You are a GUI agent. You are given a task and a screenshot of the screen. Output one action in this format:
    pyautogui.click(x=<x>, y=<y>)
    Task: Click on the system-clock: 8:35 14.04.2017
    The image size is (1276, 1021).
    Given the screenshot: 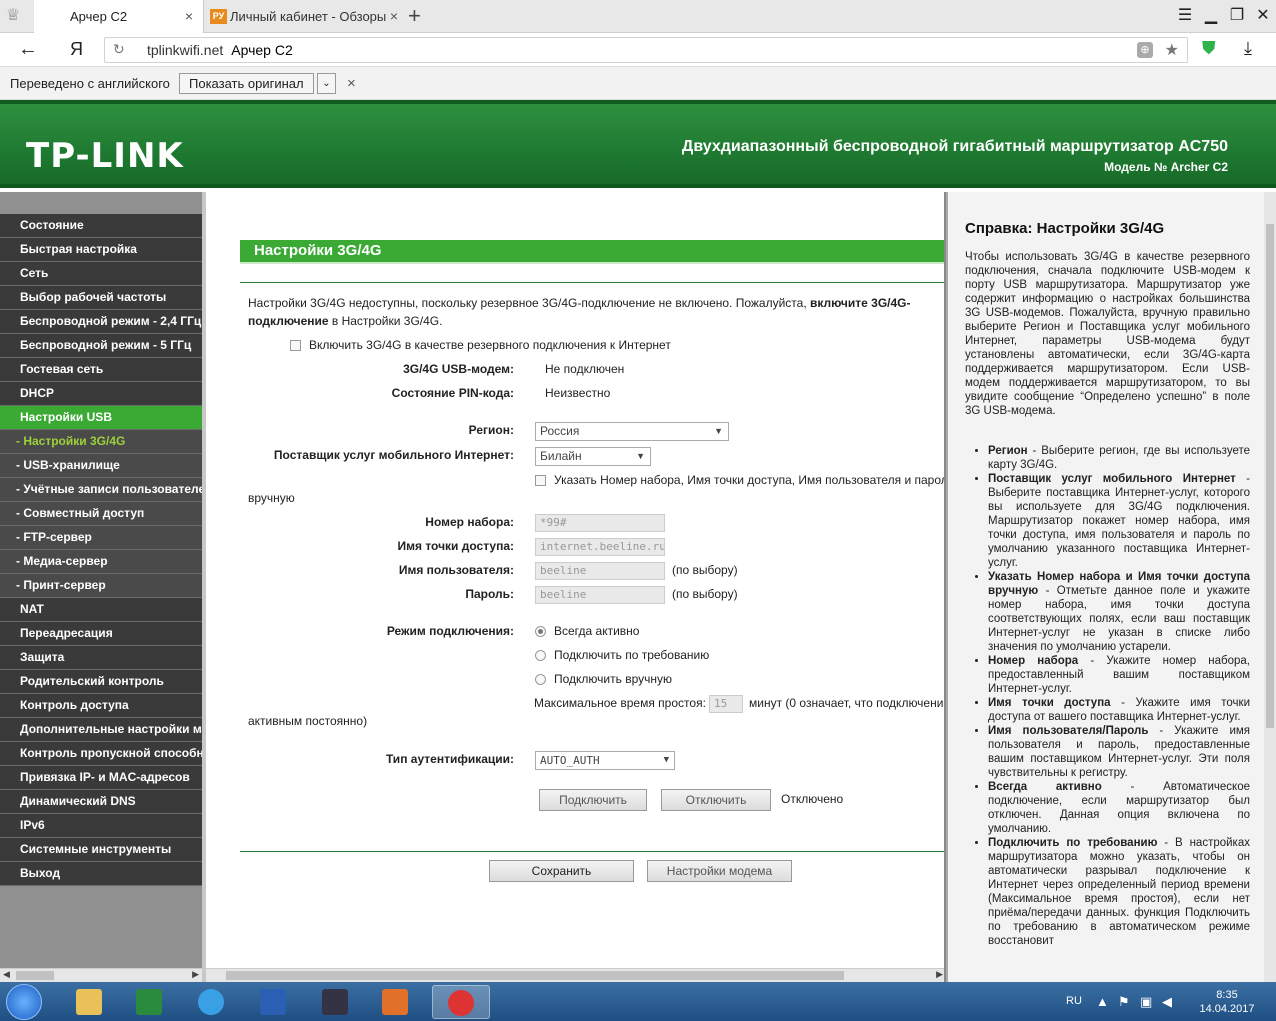 What is the action you would take?
    pyautogui.click(x=1227, y=1002)
    